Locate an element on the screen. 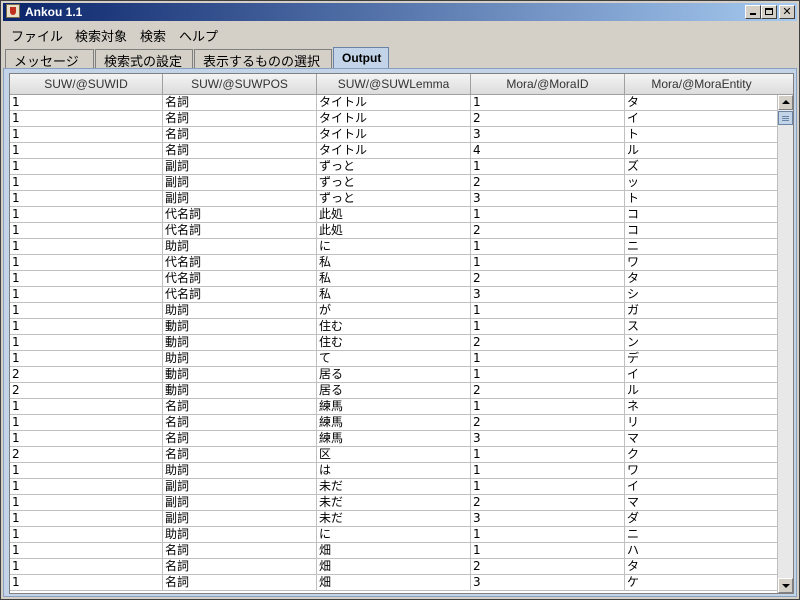 The height and width of the screenshot is (600, 800). column-header-moraid: Mora/@MoraID is located at coordinates (548, 84).